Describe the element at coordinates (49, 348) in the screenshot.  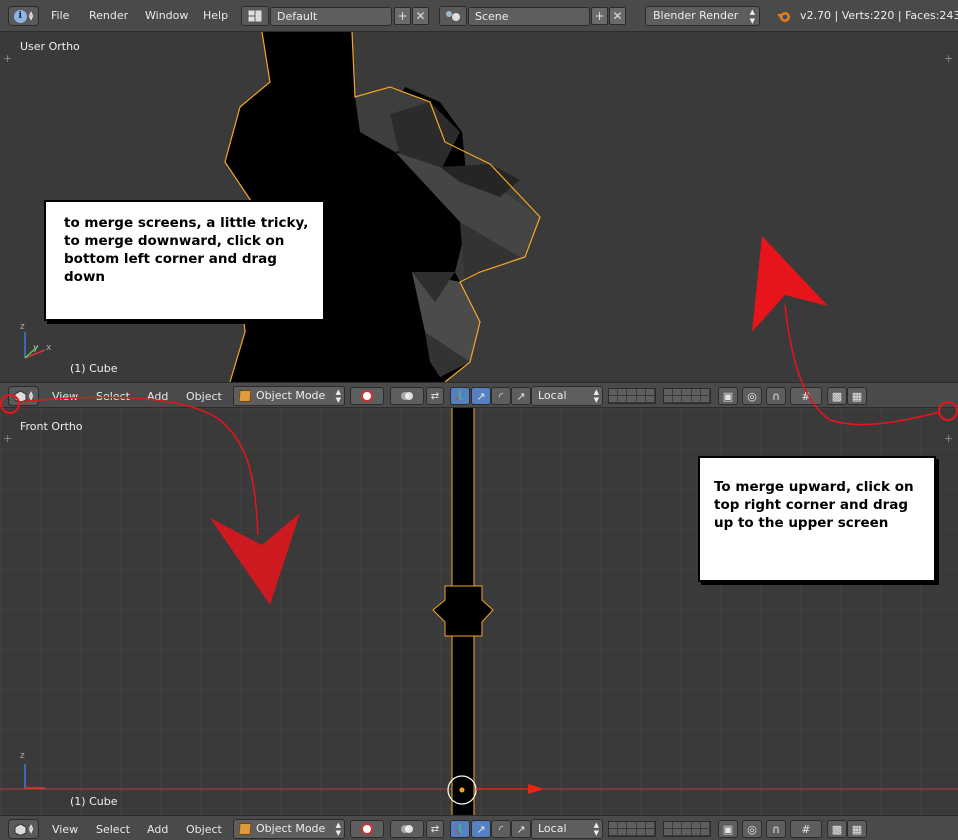
I see `axis-x-label: x` at that location.